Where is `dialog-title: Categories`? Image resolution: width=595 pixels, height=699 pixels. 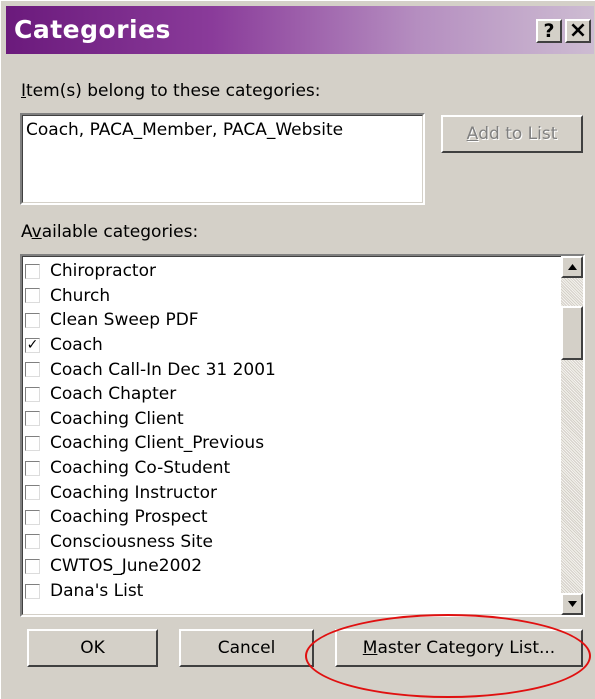
dialog-title: Categories is located at coordinates (92, 29).